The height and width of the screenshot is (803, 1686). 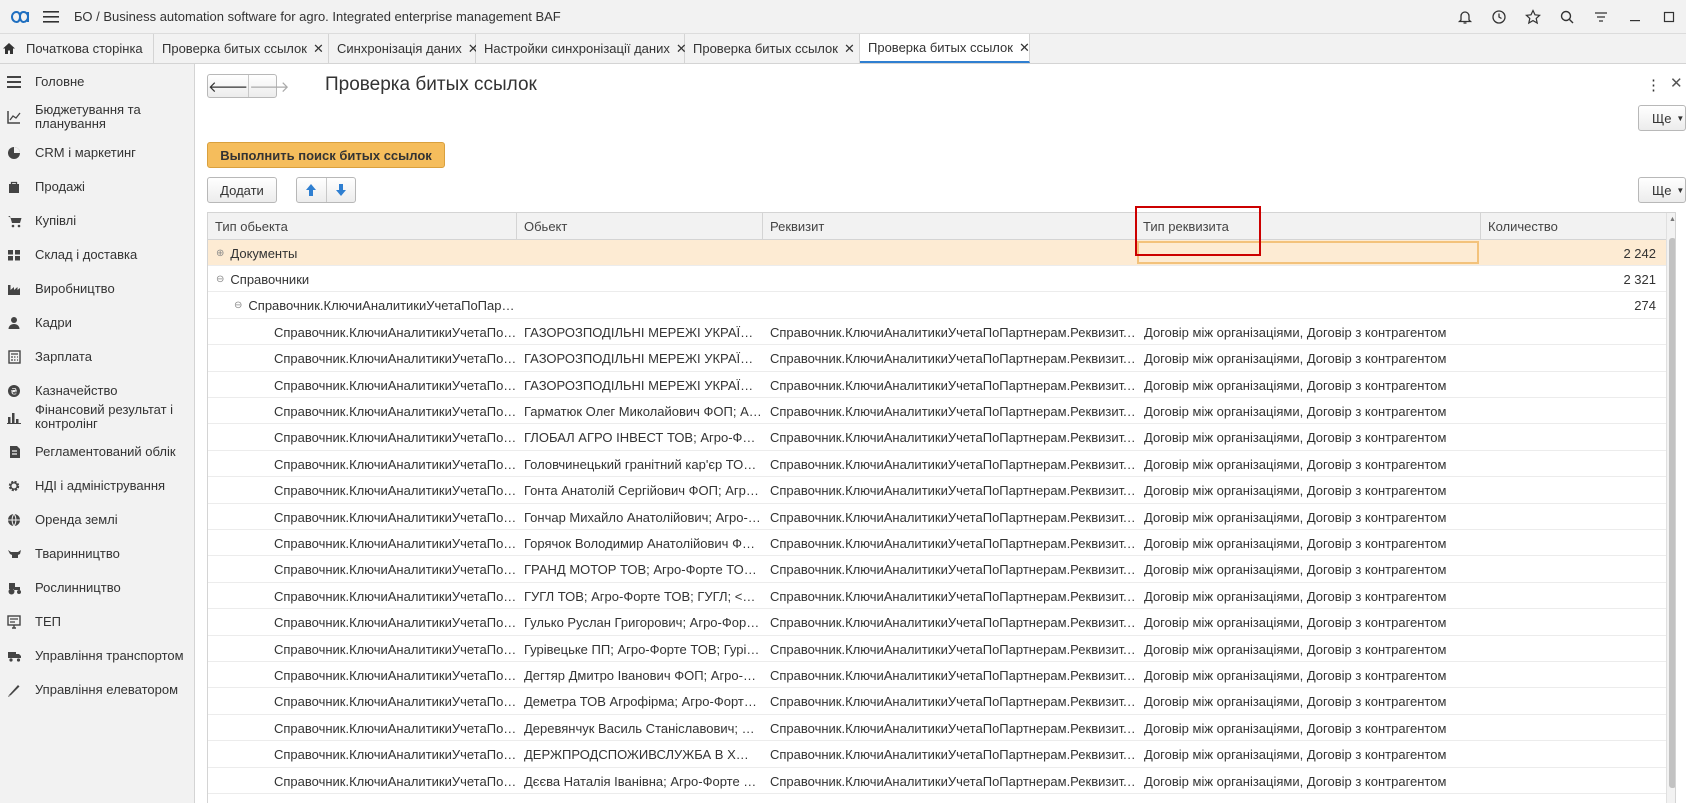 I want to click on sidebar-item-hr: Кадри, so click(x=97, y=323).